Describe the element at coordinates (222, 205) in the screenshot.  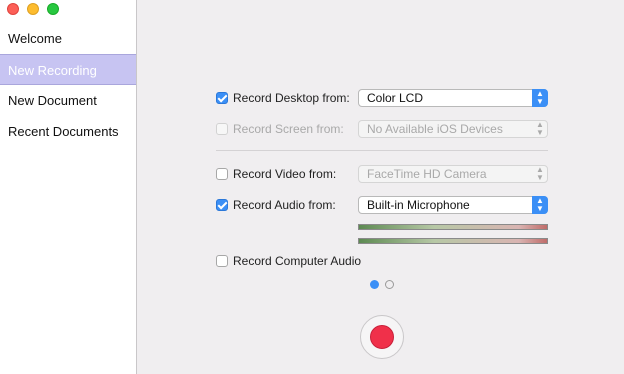
I see `record-audio-checkbox` at that location.